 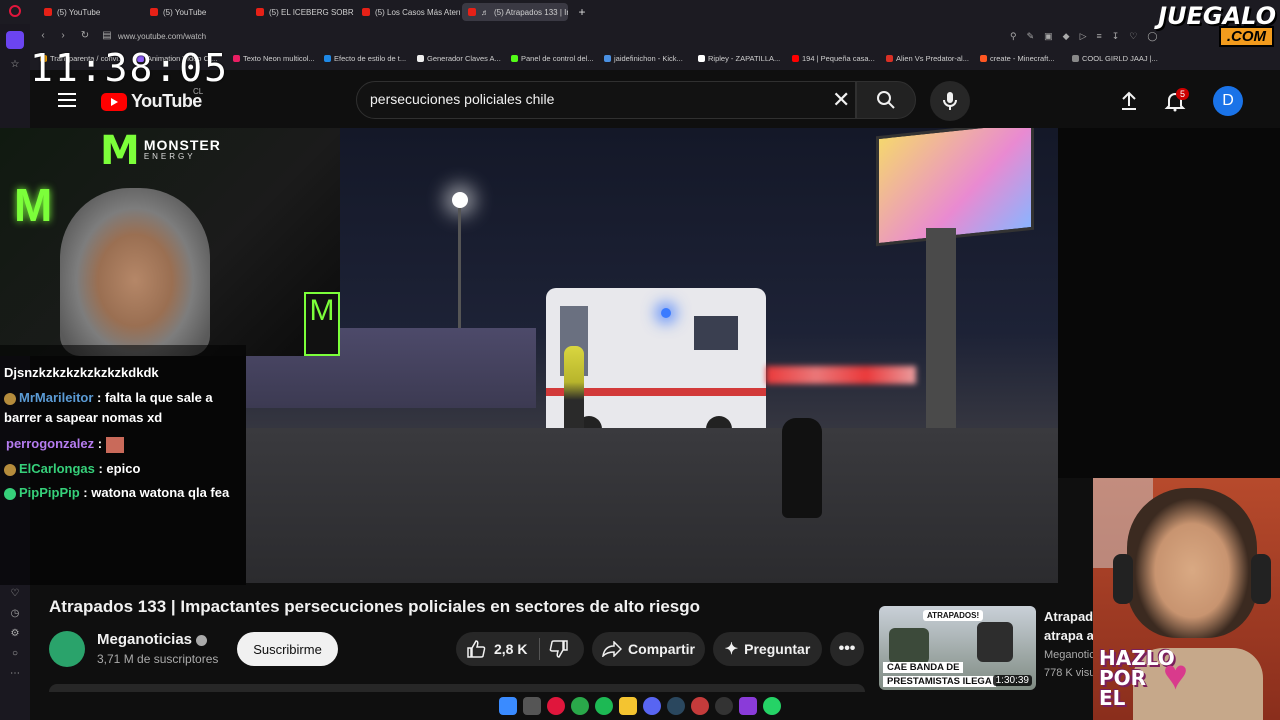 I want to click on subscribe-button: Suscribirme, so click(x=287, y=649).